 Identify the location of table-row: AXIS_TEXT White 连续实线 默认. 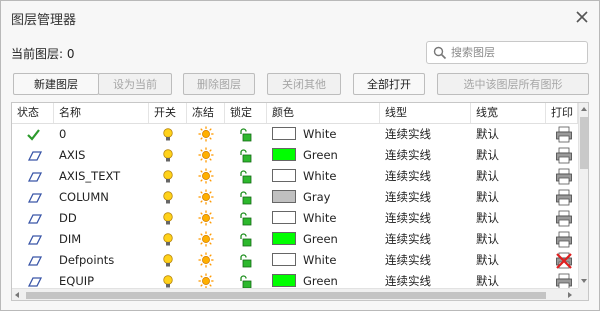
(295, 176).